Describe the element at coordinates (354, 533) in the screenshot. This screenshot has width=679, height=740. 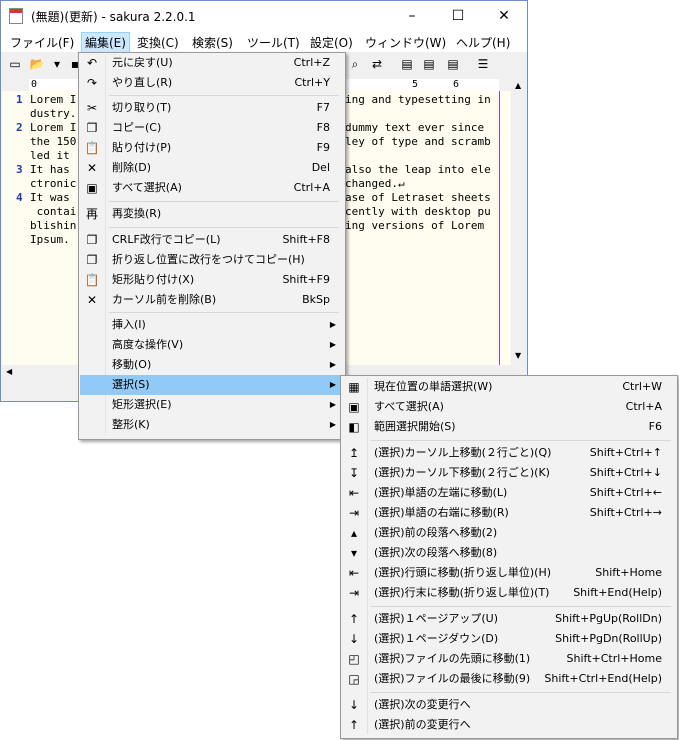
I see `para-prev-icon: ▴` at that location.